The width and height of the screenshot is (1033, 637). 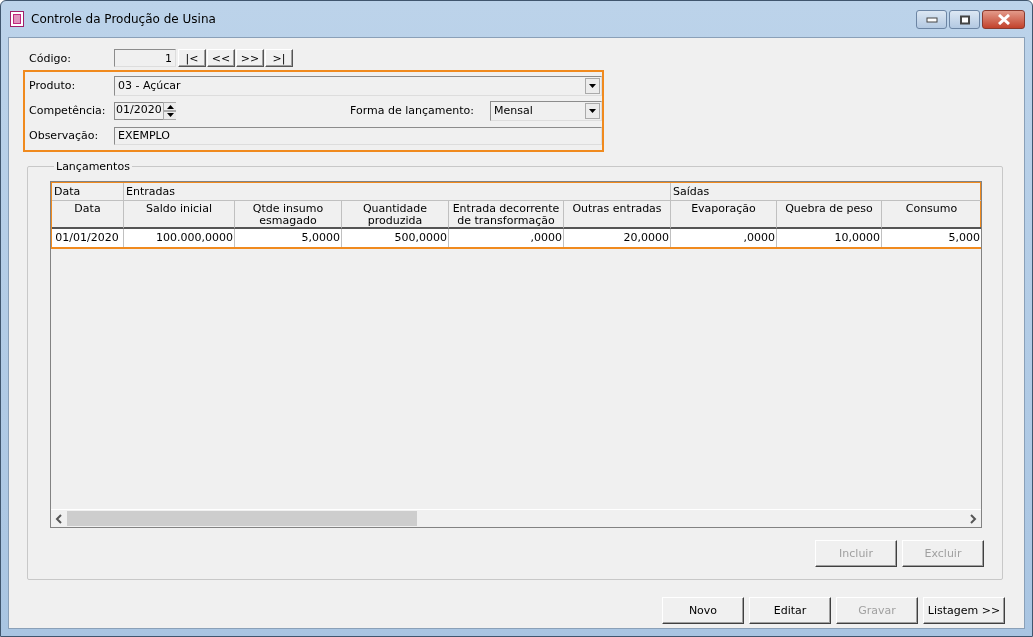 I want to click on maximize-icon, so click(x=964, y=19).